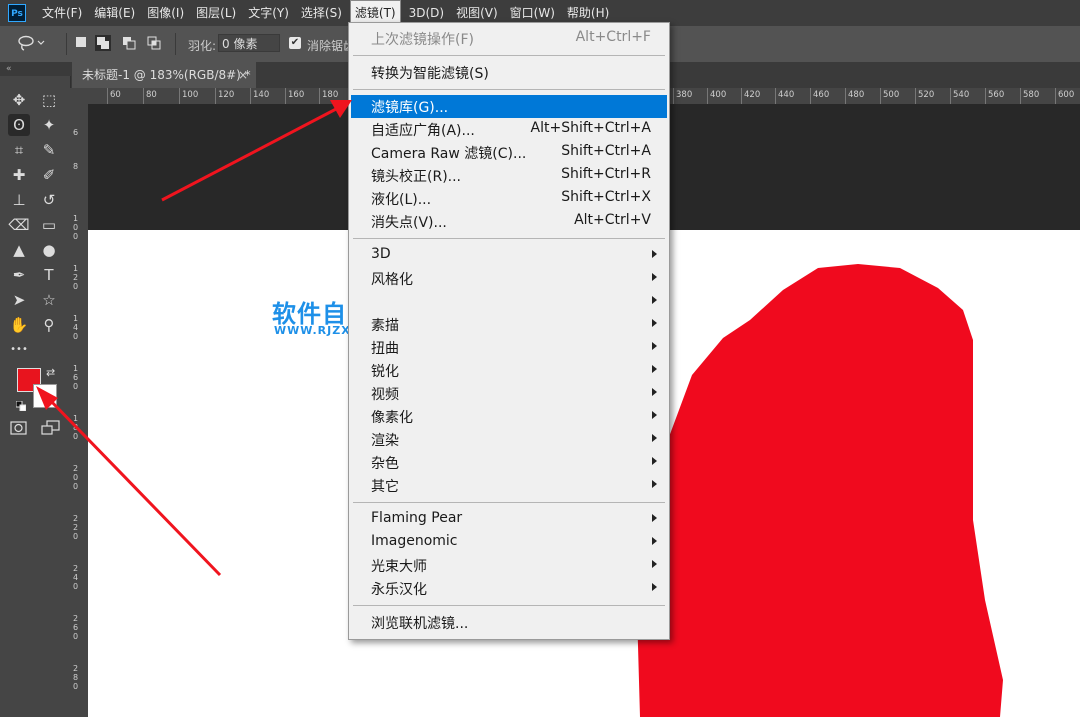 This screenshot has width=1080, height=717. I want to click on blur-tool-icon: ▲, so click(19, 250).